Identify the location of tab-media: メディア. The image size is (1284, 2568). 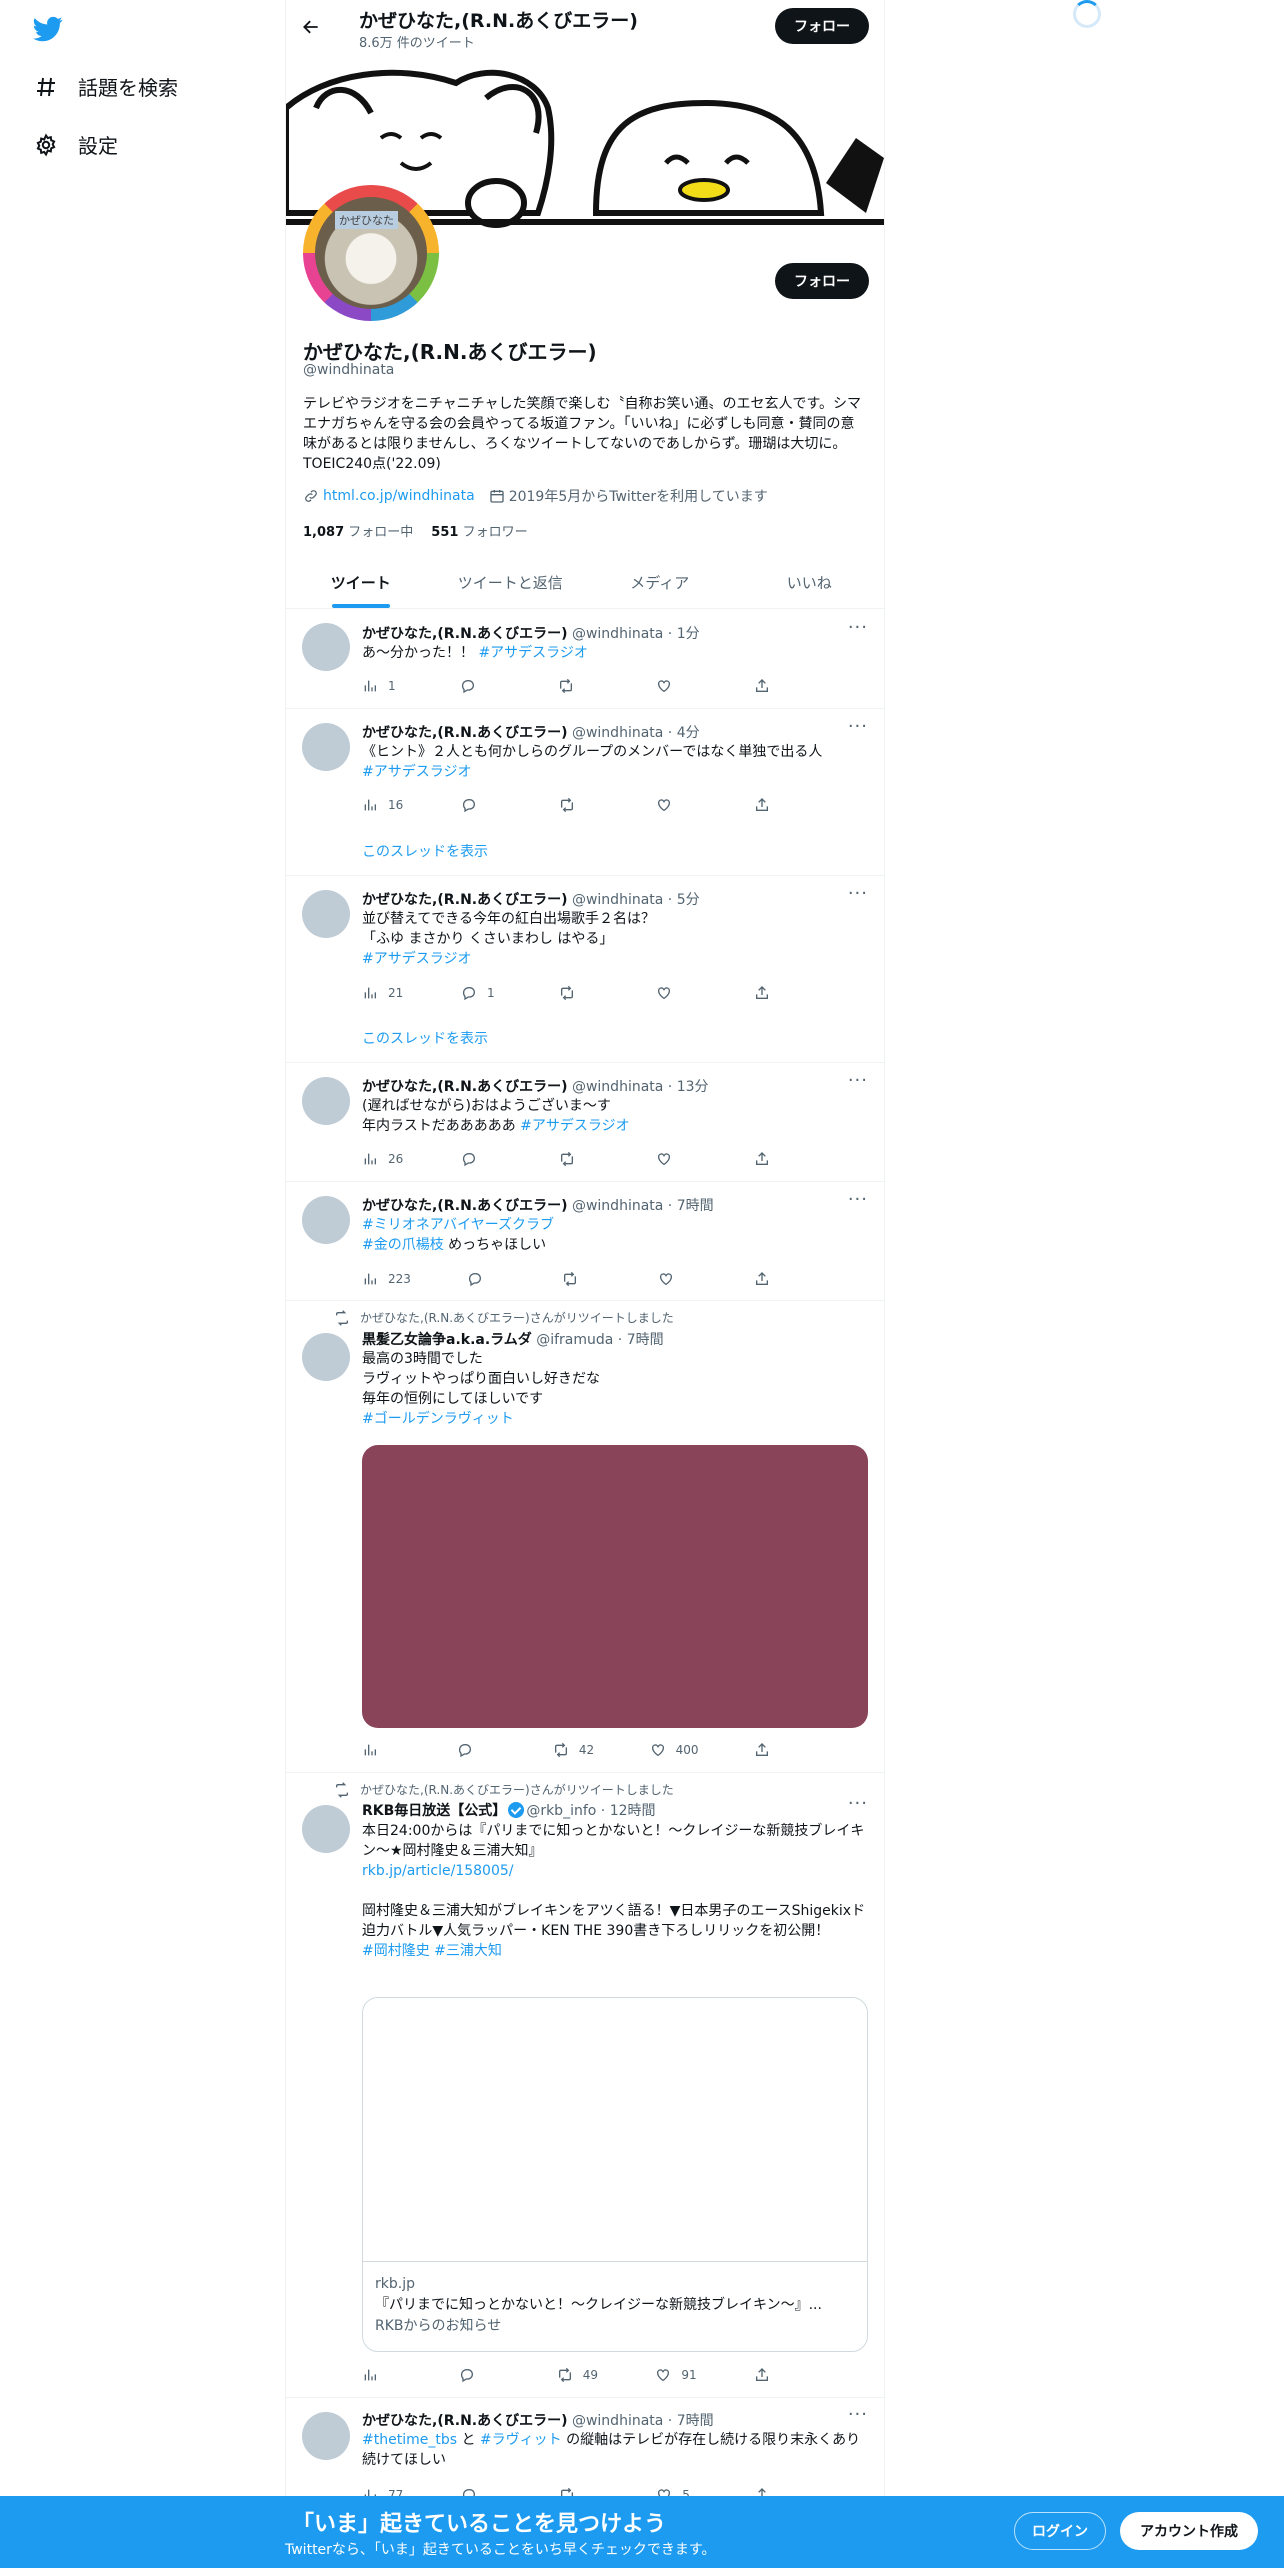
(660, 582).